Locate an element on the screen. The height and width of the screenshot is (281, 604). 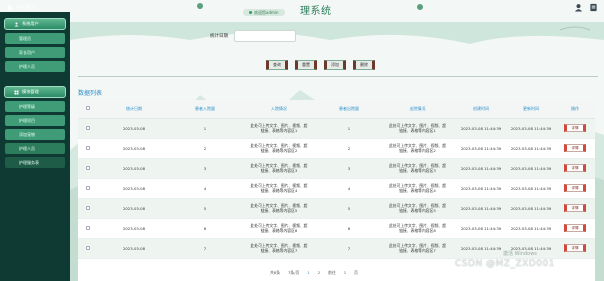
page-number: 2 is located at coordinates (319, 273).